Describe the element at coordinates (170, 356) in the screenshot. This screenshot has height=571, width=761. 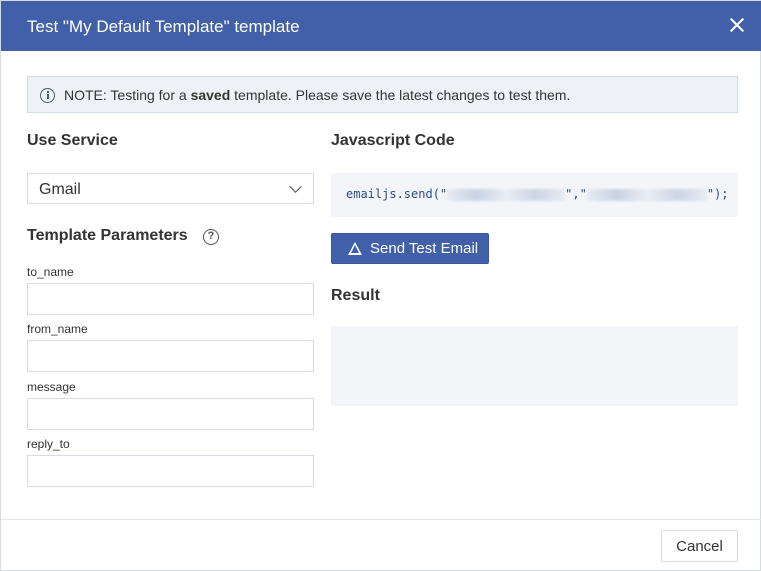
I see `from-name-input` at that location.